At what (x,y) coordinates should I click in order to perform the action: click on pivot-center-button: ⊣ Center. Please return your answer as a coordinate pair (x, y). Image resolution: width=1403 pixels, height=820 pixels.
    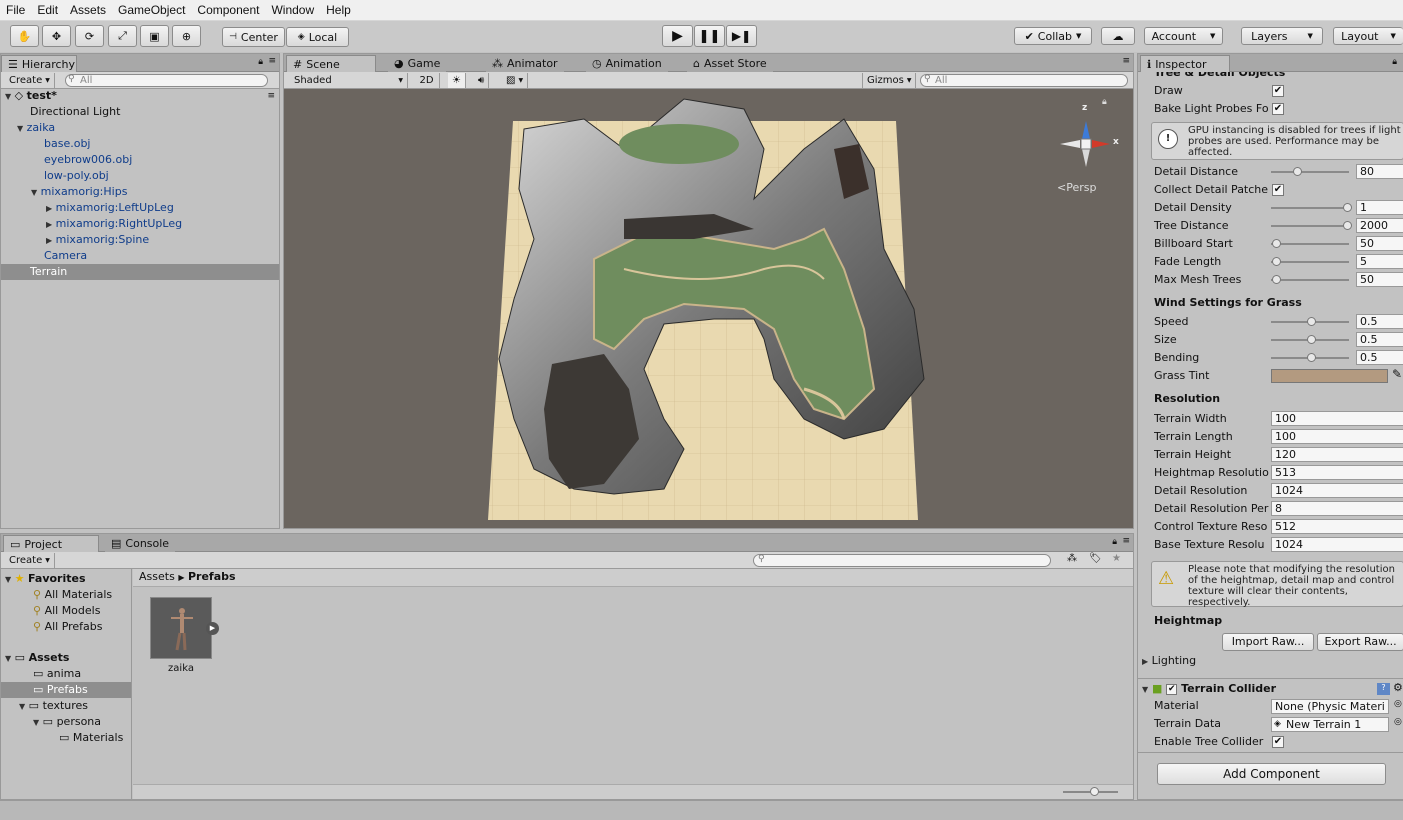
    Looking at the image, I should click on (253, 37).